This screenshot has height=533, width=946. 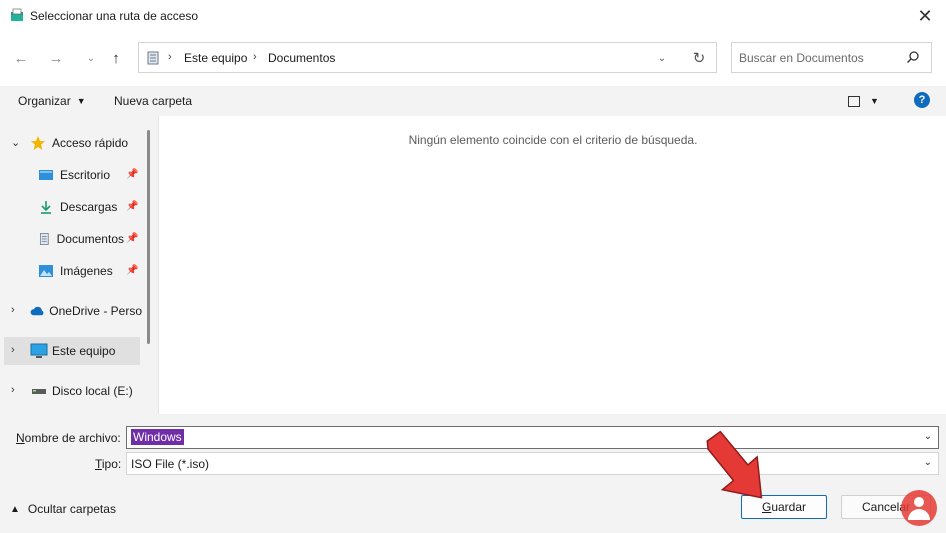 What do you see at coordinates (111, 464) in the screenshot?
I see `label-text: ipo:` at bounding box center [111, 464].